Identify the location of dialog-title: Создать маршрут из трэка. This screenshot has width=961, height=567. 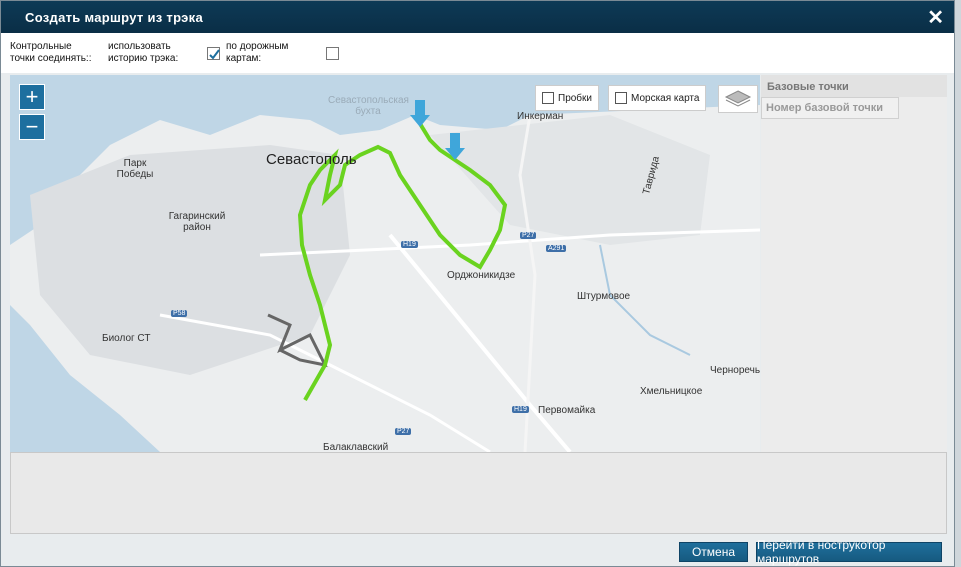
(114, 17).